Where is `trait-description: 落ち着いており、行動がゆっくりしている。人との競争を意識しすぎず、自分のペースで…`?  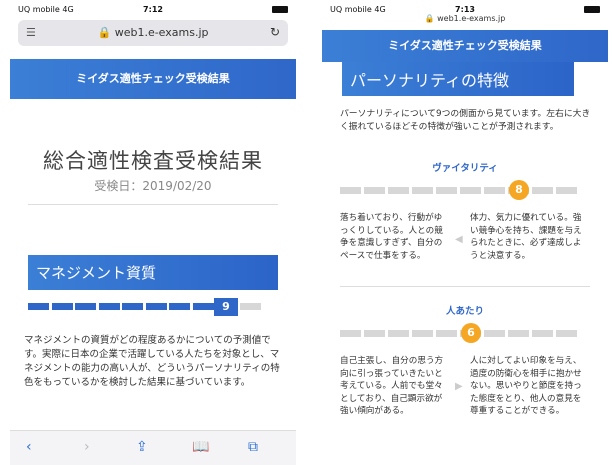 trait-description: 落ち着いており、行動がゆっくりしている。人との競争を意識しすぎず、自分のペースで… is located at coordinates (465, 243).